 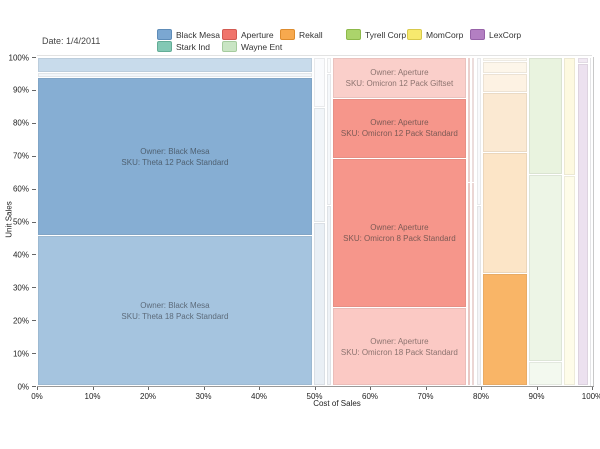 I want to click on plot-right-border, so click(x=593, y=221).